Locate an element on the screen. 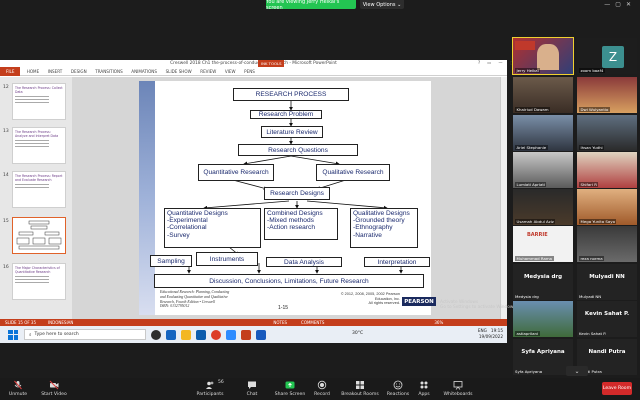 This screenshot has width=640, height=400. status-language: INDONESIAN is located at coordinates (60, 322).